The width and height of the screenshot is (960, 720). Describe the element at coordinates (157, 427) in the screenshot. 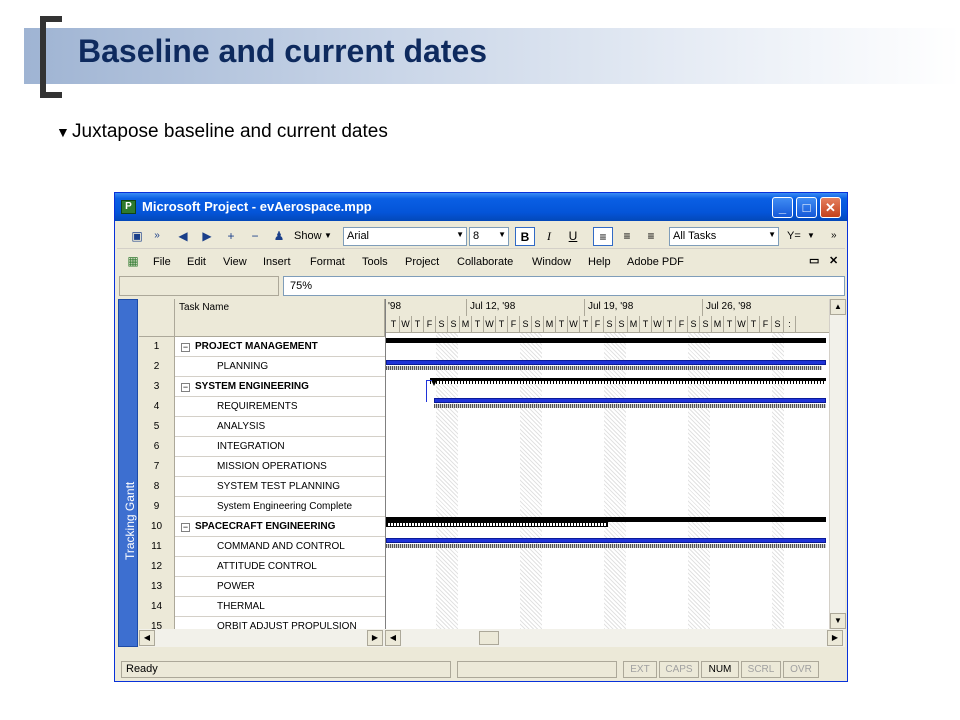

I see `row-id: 5` at that location.